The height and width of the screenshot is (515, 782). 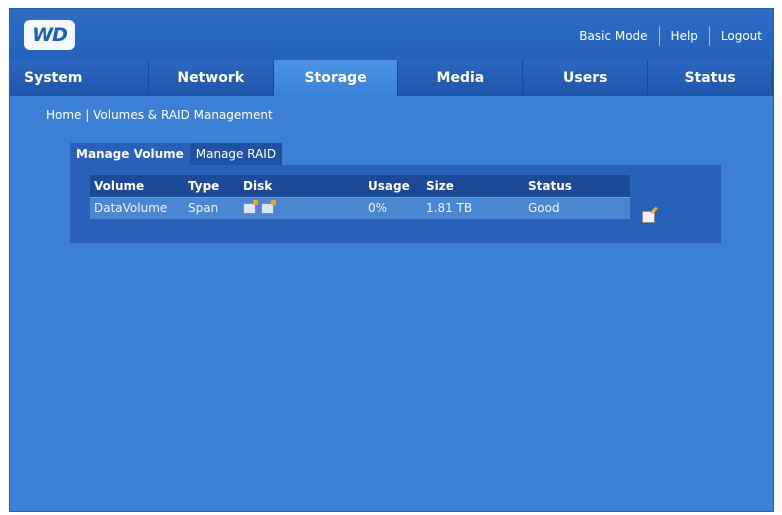 I want to click on breadcrumb: Home | Volumes & RAID Management, so click(x=159, y=115).